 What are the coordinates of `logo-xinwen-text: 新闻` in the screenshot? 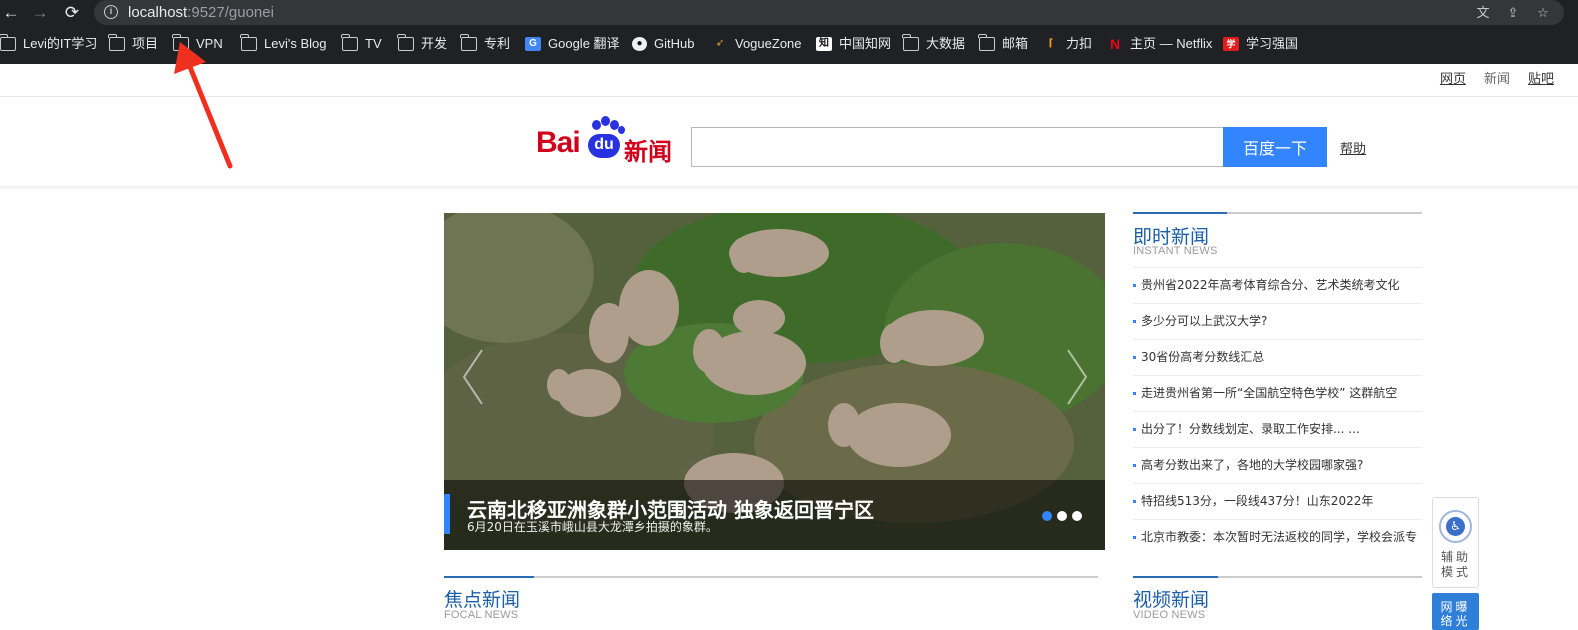 It's located at (648, 152).